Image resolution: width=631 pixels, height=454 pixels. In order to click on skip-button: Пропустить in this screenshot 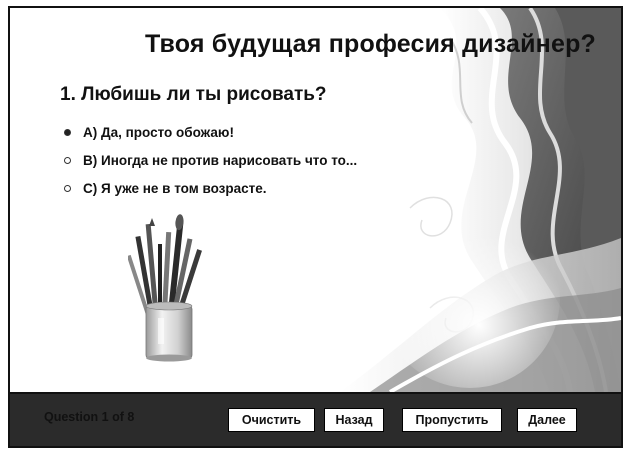, I will do `click(452, 420)`.